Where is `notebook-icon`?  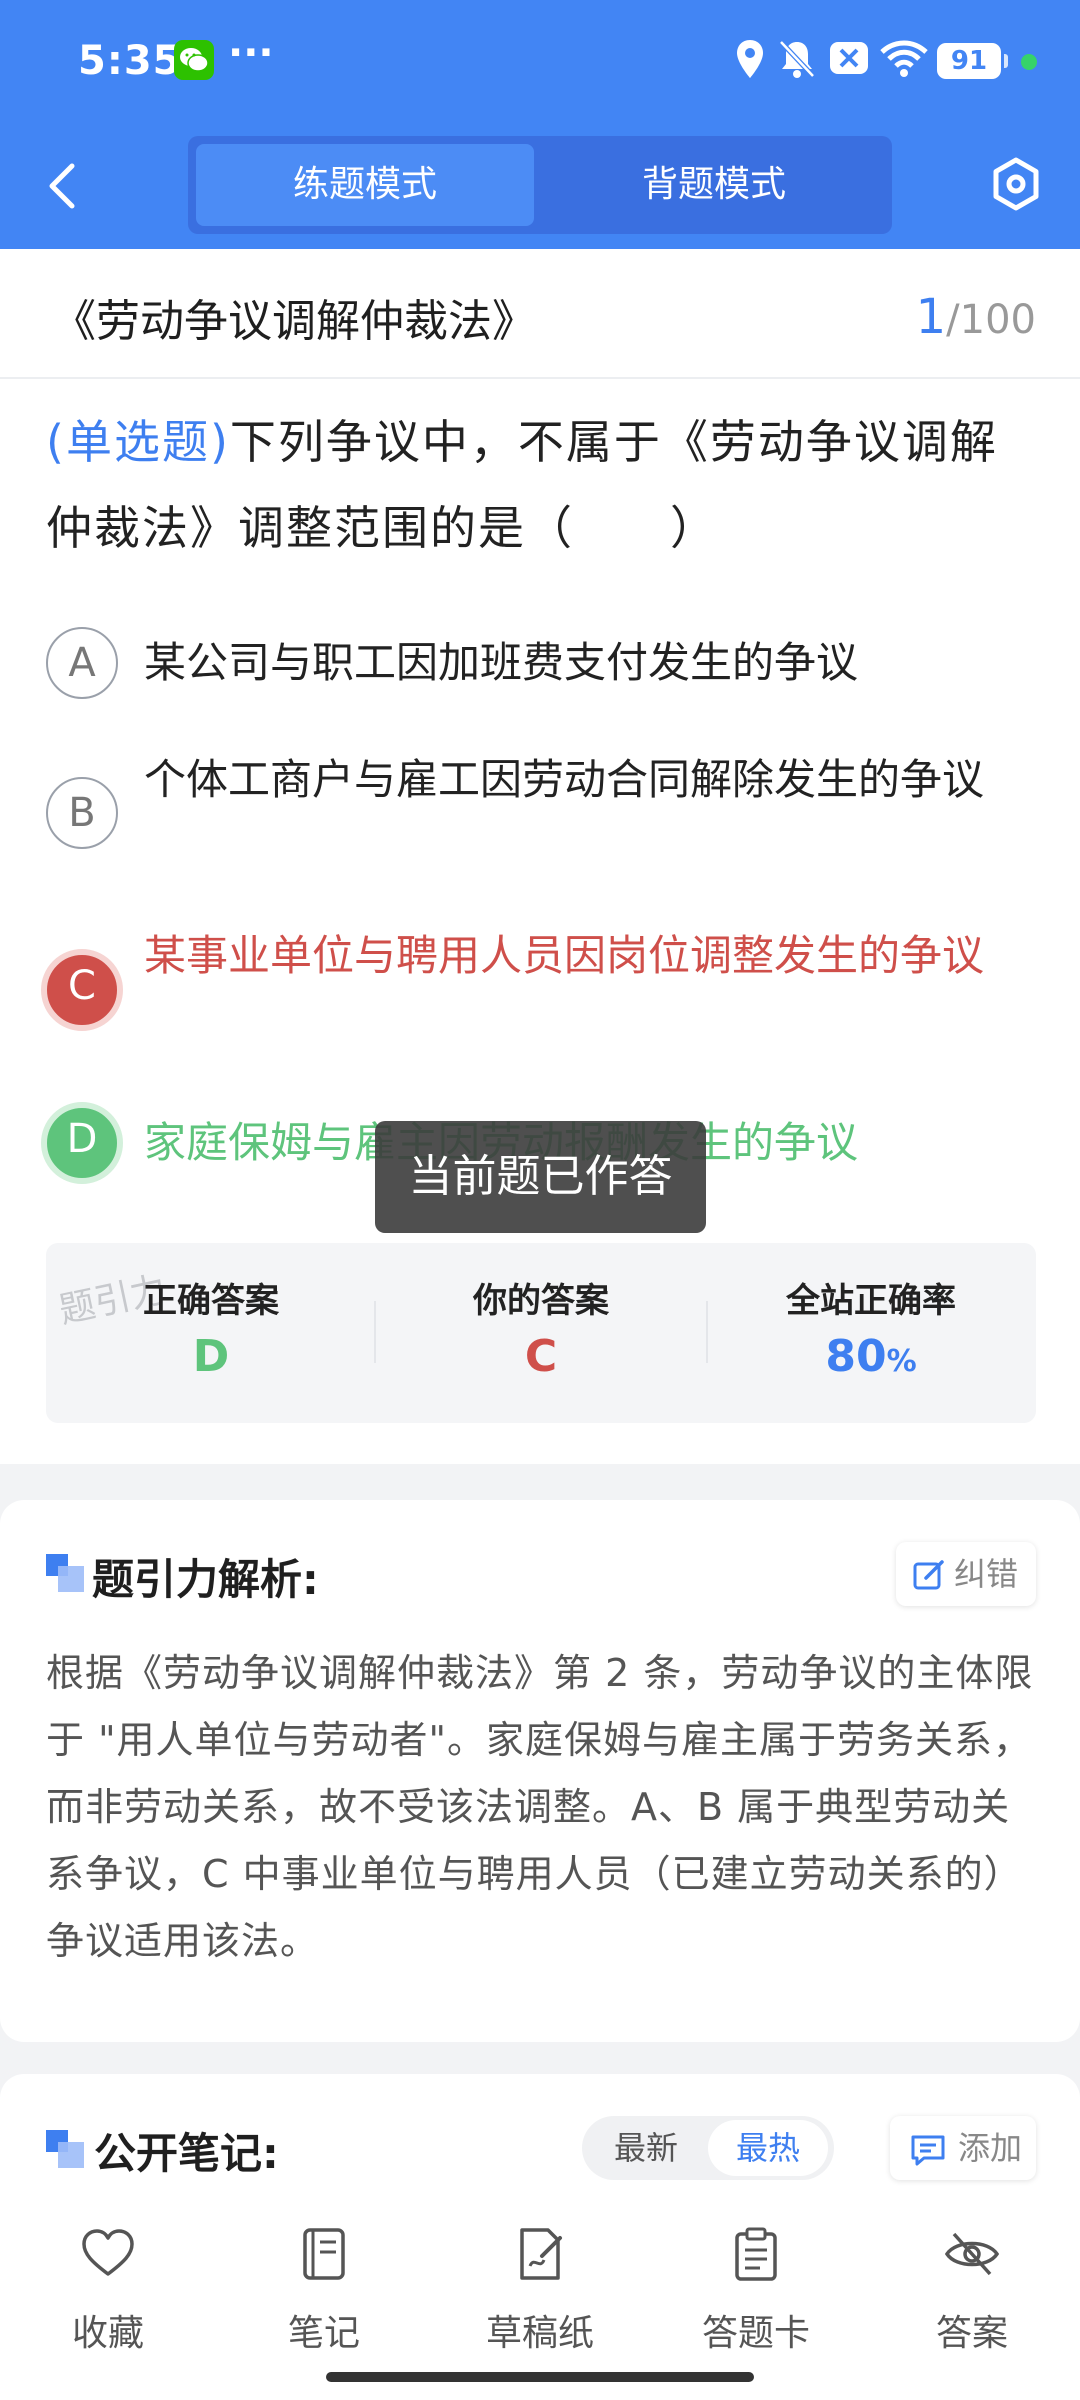 notebook-icon is located at coordinates (324, 2254).